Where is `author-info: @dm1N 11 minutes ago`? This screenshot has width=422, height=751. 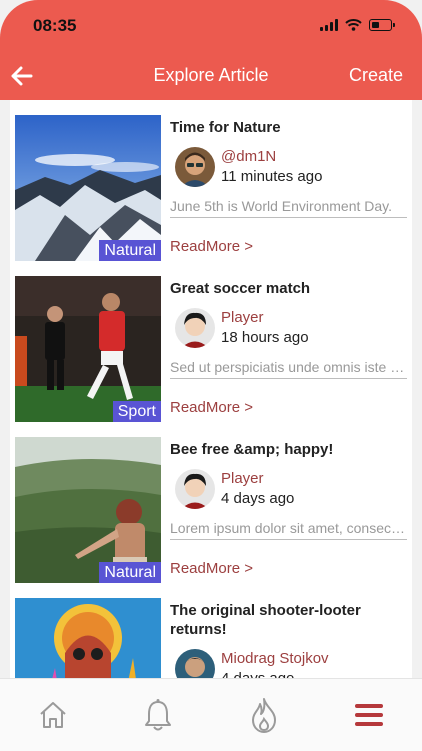 author-info: @dm1N 11 minutes ago is located at coordinates (290, 168).